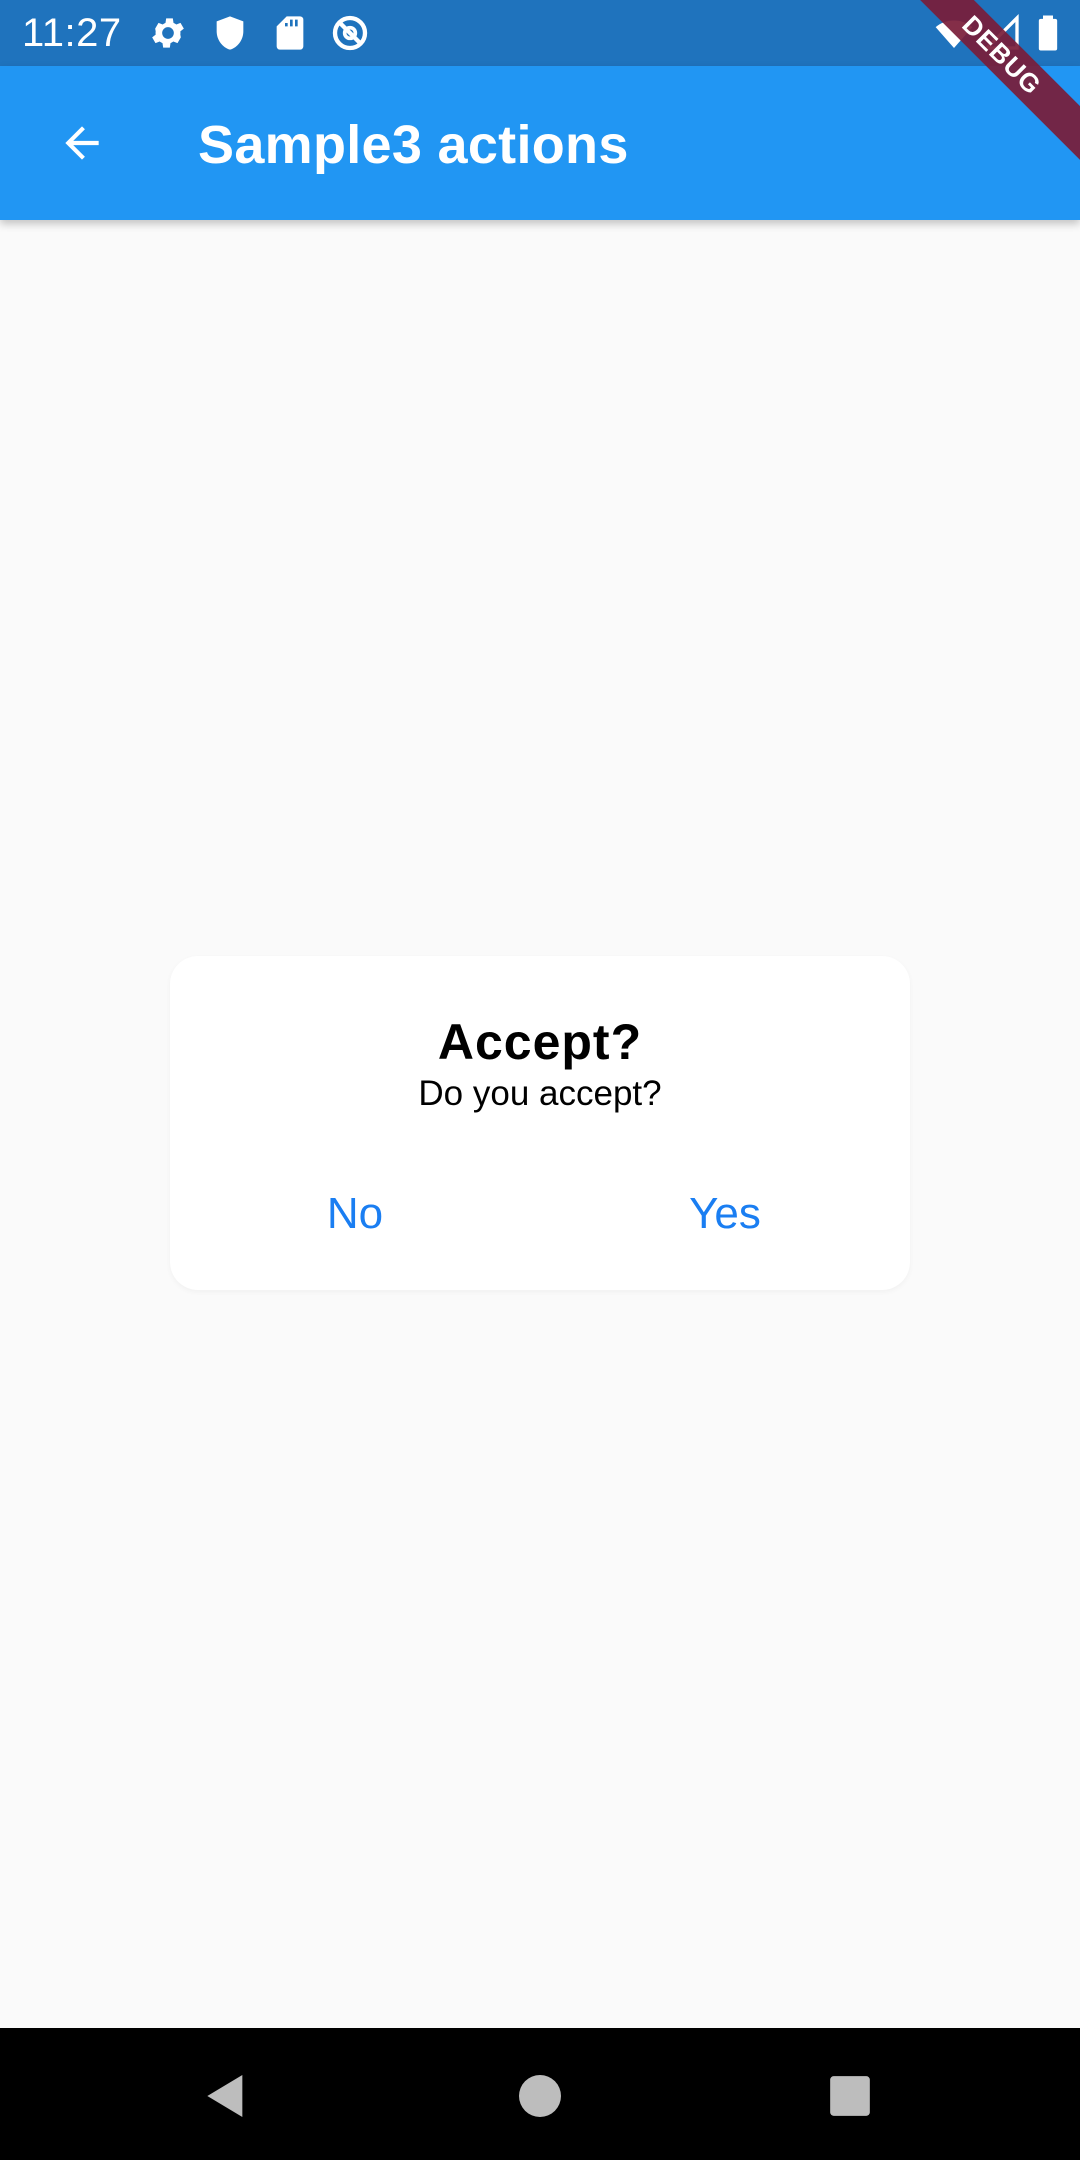  Describe the element at coordinates (72, 33) in the screenshot. I see `status-time: 11:27` at that location.